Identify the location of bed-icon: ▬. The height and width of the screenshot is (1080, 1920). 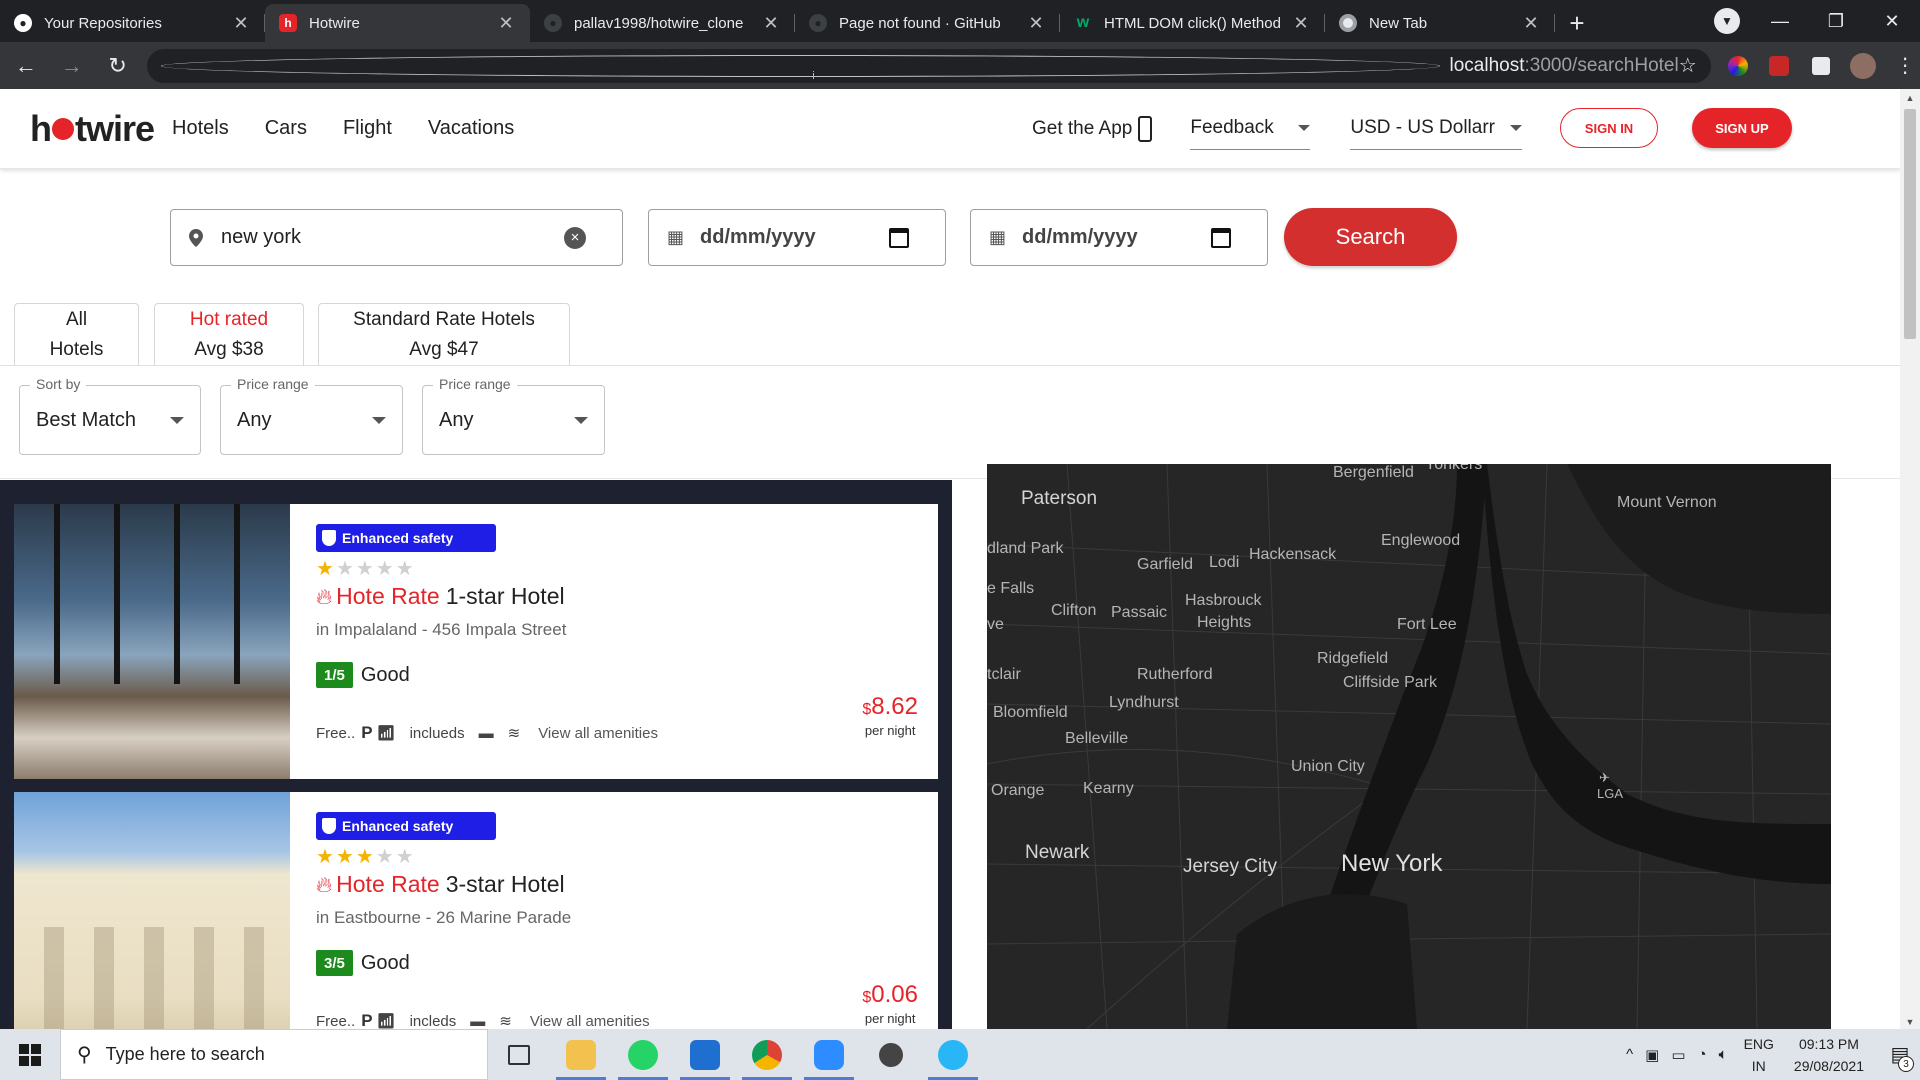
(478, 1021).